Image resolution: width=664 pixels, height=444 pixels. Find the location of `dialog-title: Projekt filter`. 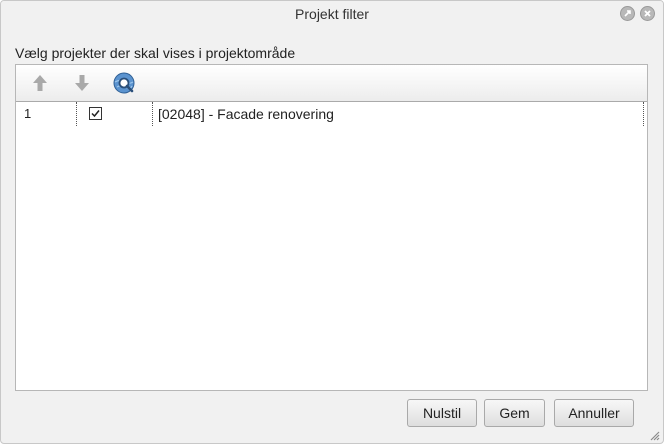

dialog-title: Projekt filter is located at coordinates (332, 14).